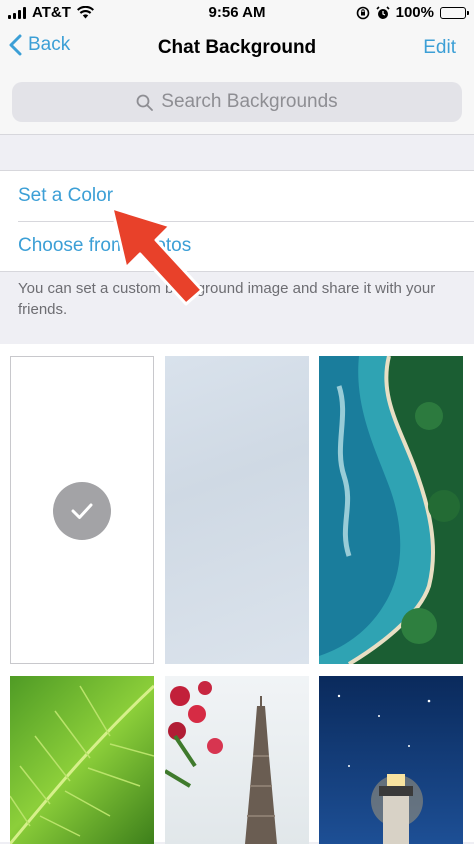 The height and width of the screenshot is (844, 474). I want to click on battery-icon, so click(454, 12).